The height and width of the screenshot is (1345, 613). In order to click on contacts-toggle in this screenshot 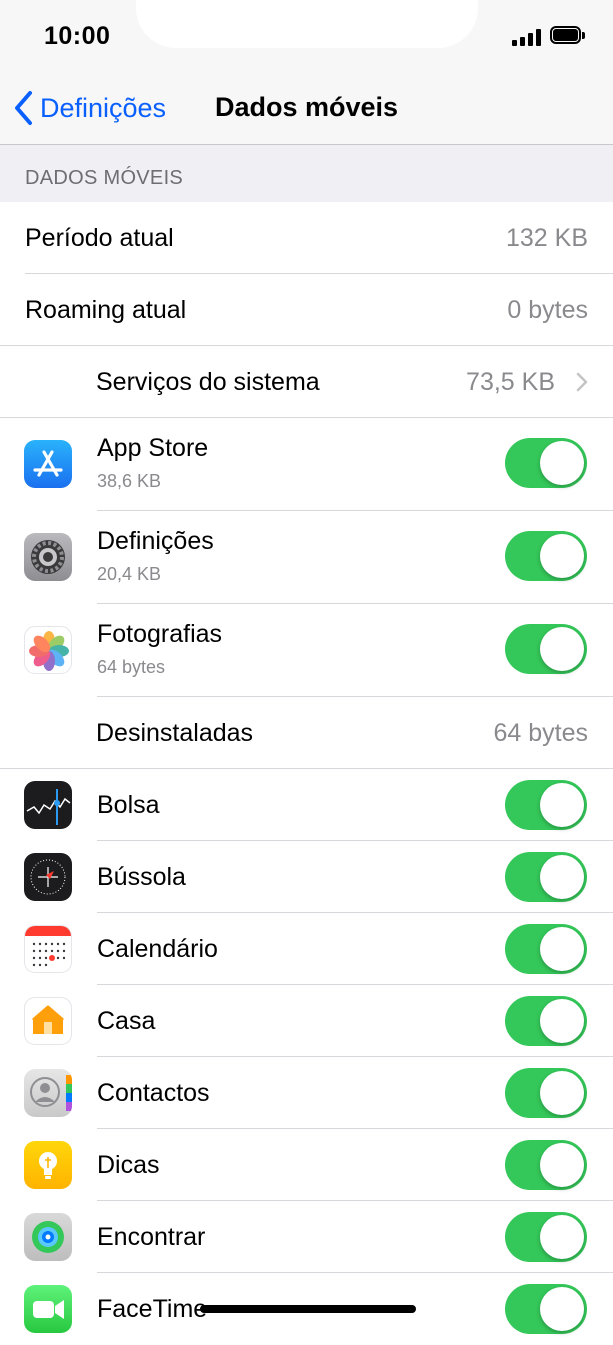, I will do `click(546, 1093)`.